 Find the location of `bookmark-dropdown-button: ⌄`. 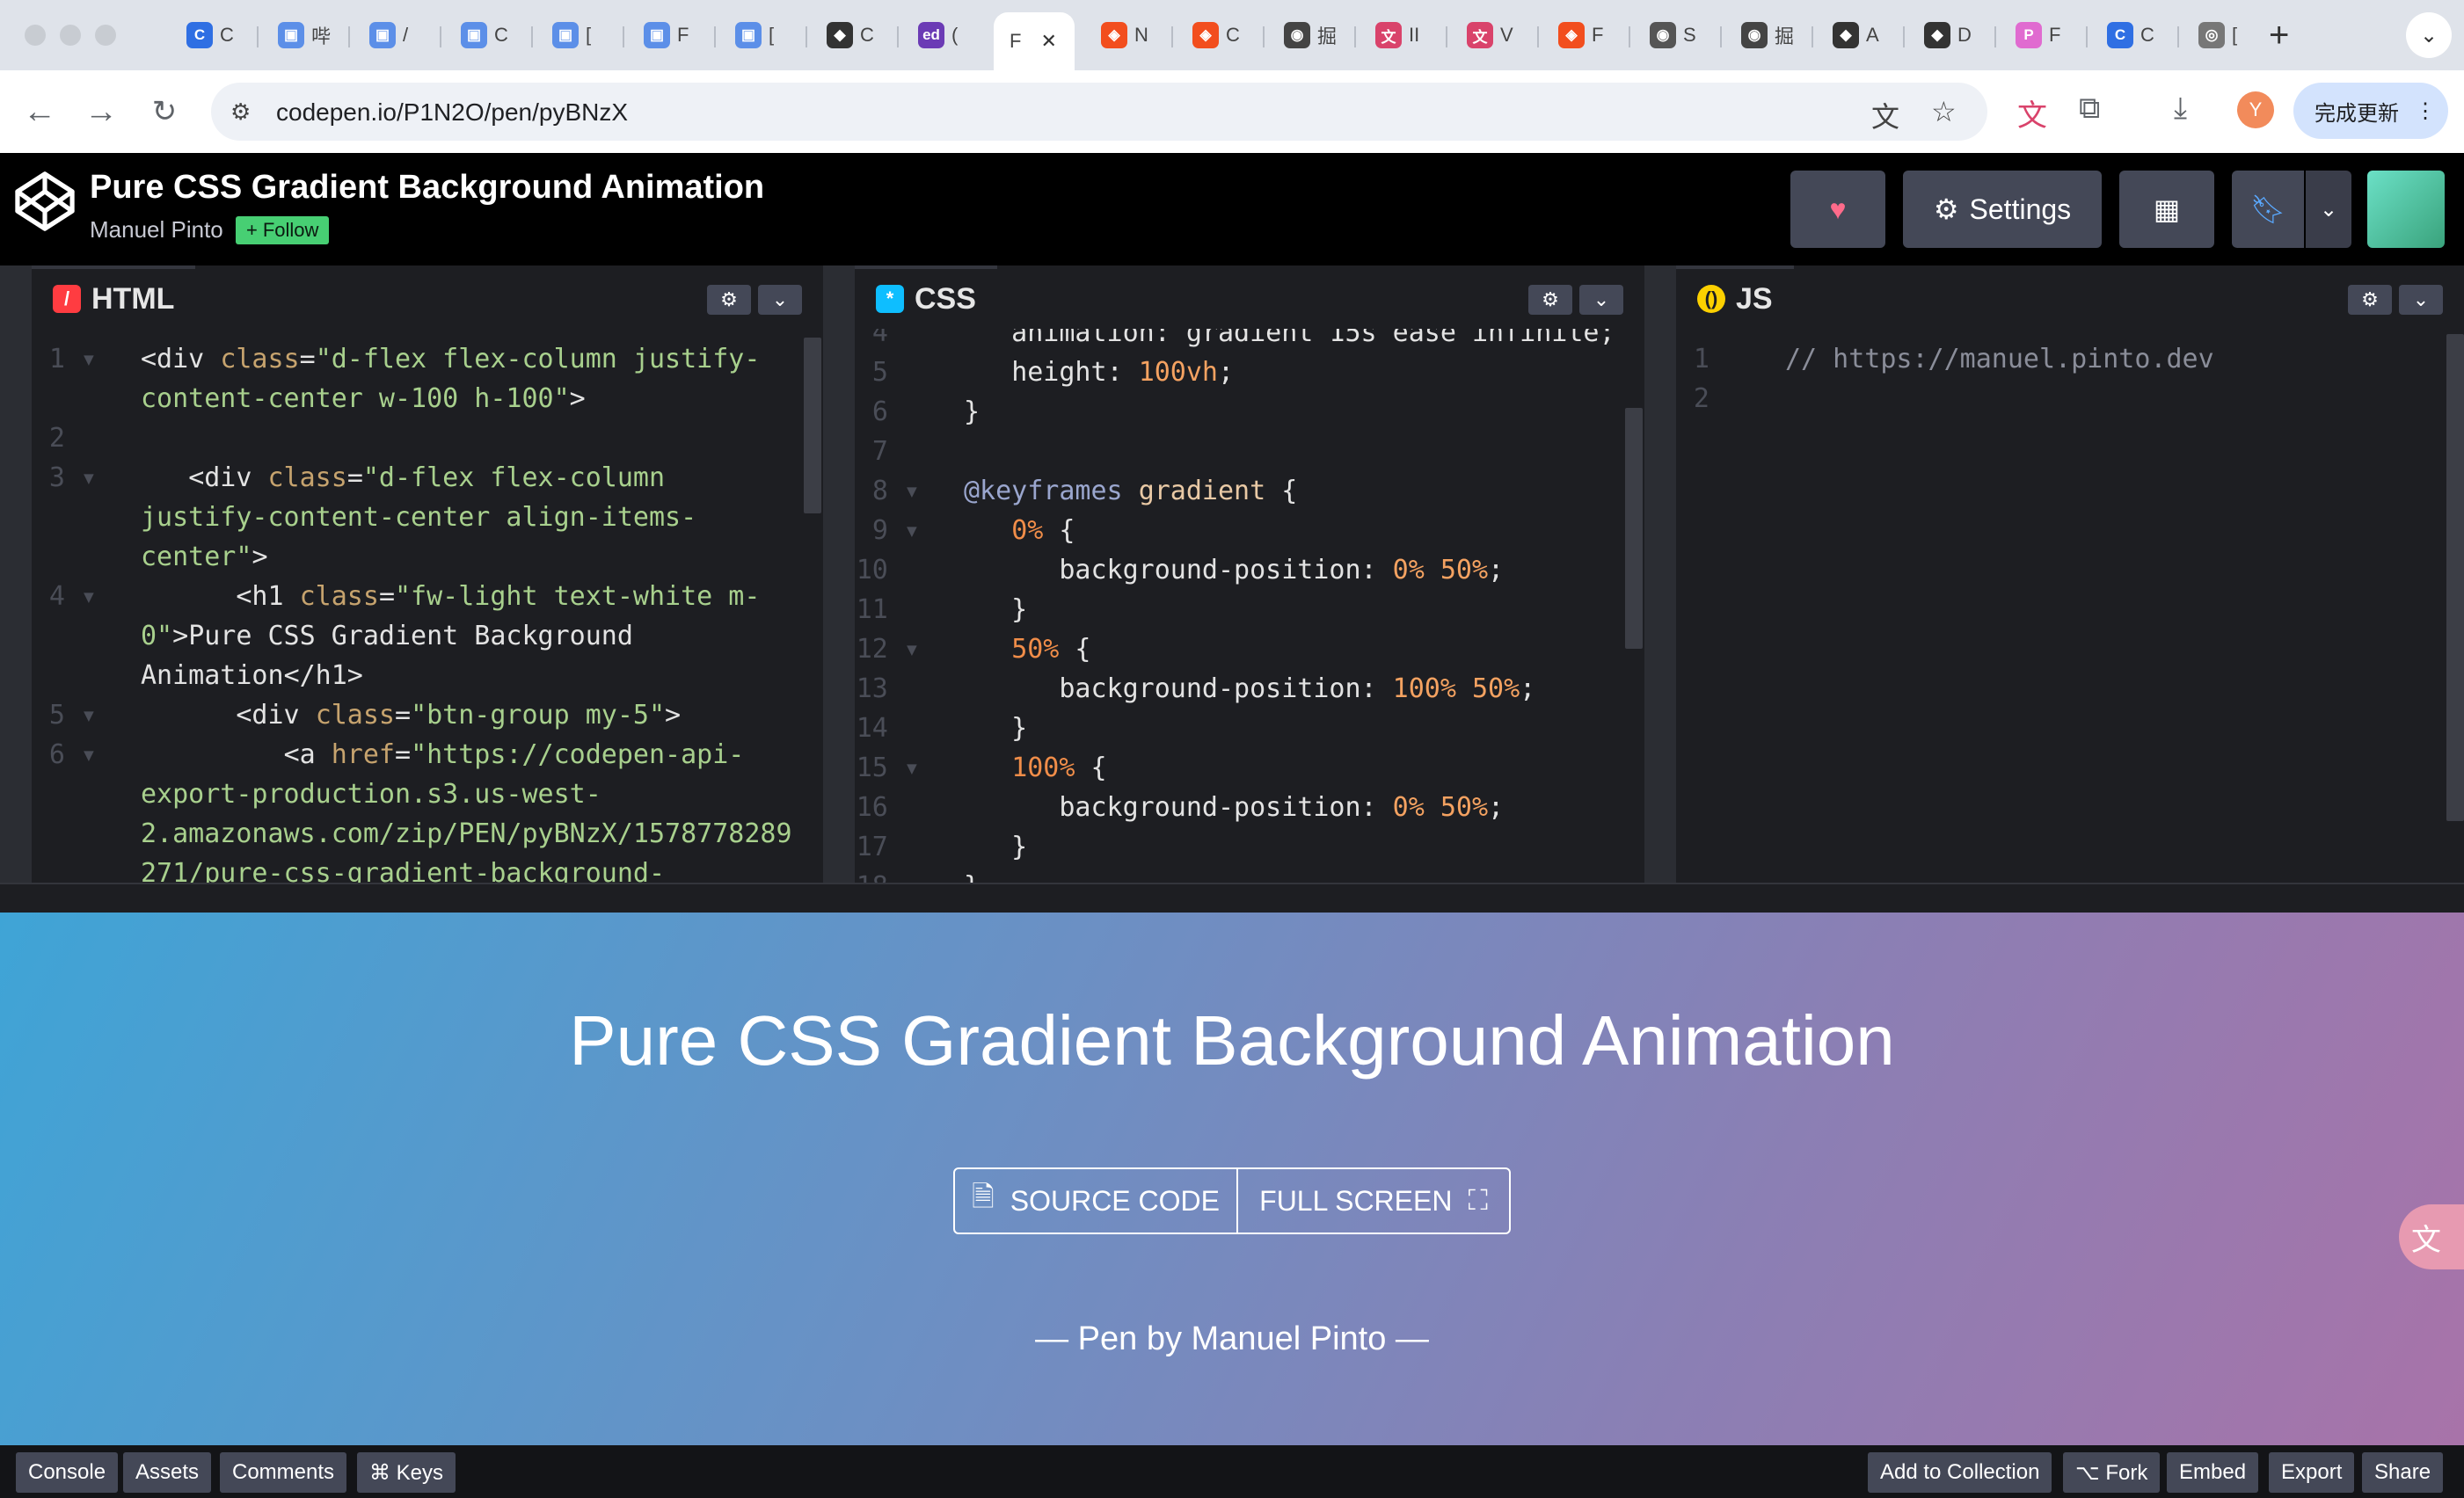

bookmark-dropdown-button: ⌄ is located at coordinates (2328, 209).